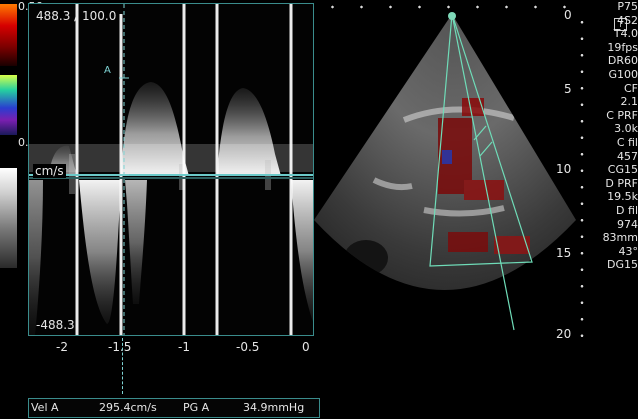 Image resolution: width=638 pixels, height=419 pixels. I want to click on lateral-ruler, so click(444, 7).